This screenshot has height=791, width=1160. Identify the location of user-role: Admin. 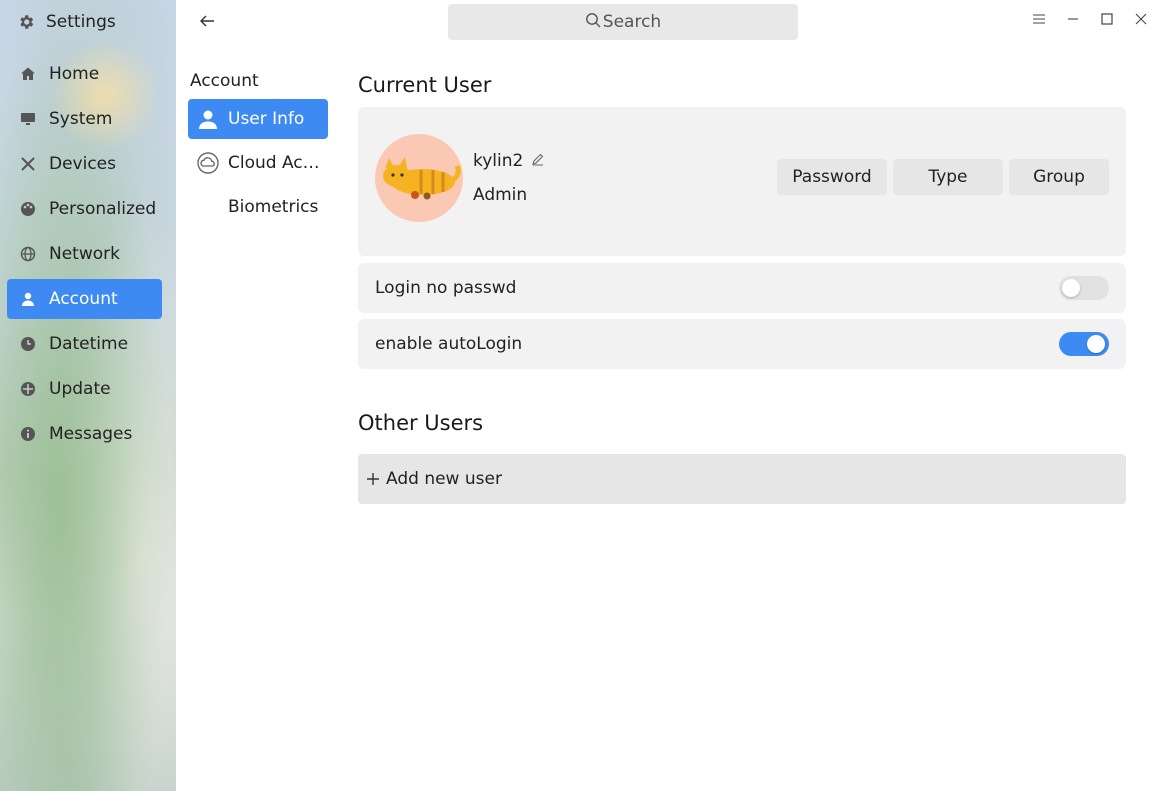
(500, 195).